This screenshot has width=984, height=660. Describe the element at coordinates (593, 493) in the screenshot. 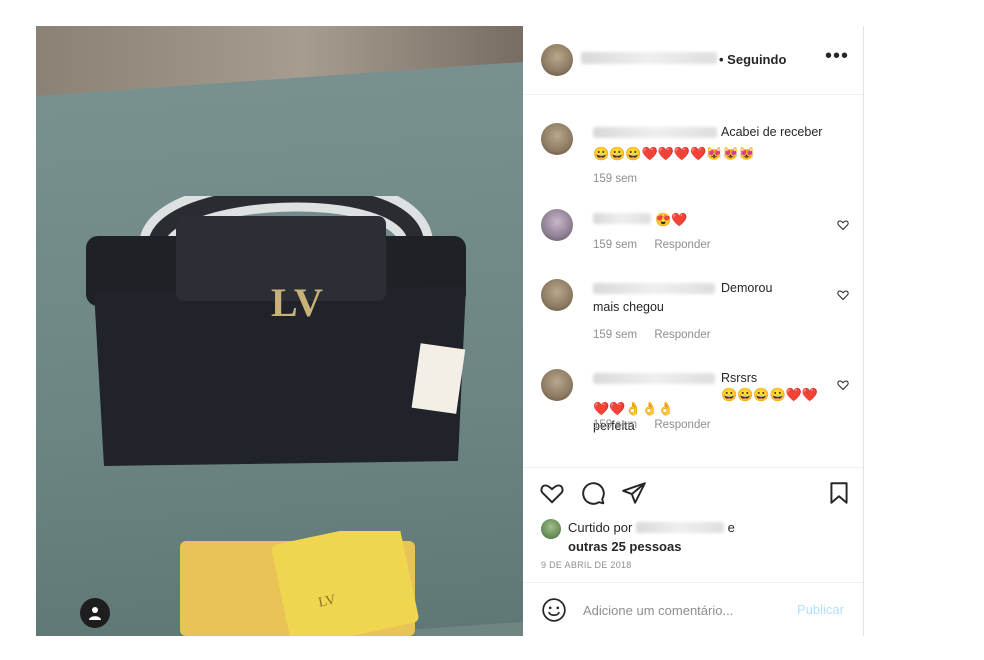

I see `comment-icon` at that location.